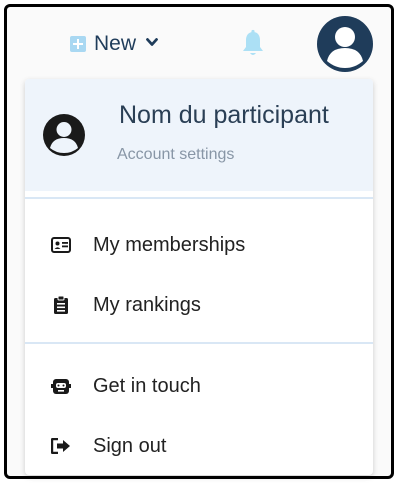 This screenshot has height=489, width=404. I want to click on sign-out-icon, so click(61, 446).